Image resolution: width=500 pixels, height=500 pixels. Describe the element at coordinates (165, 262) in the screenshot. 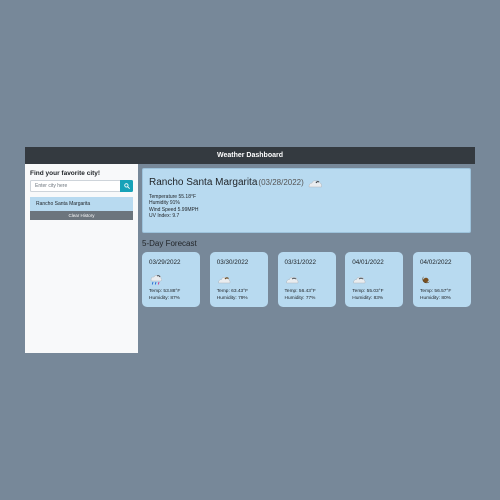

I see `forecast-date: 03/29/2022` at that location.